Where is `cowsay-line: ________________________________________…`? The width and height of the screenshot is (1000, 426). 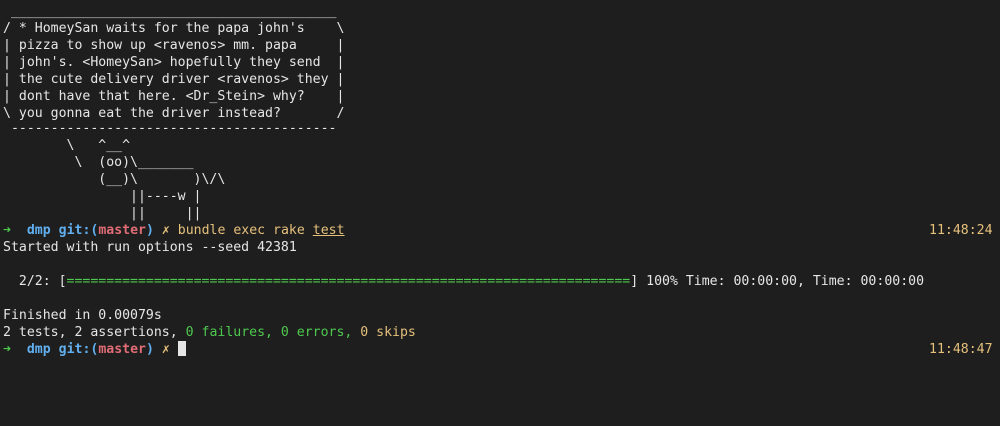
cowsay-line: ________________________________________… is located at coordinates (170, 11).